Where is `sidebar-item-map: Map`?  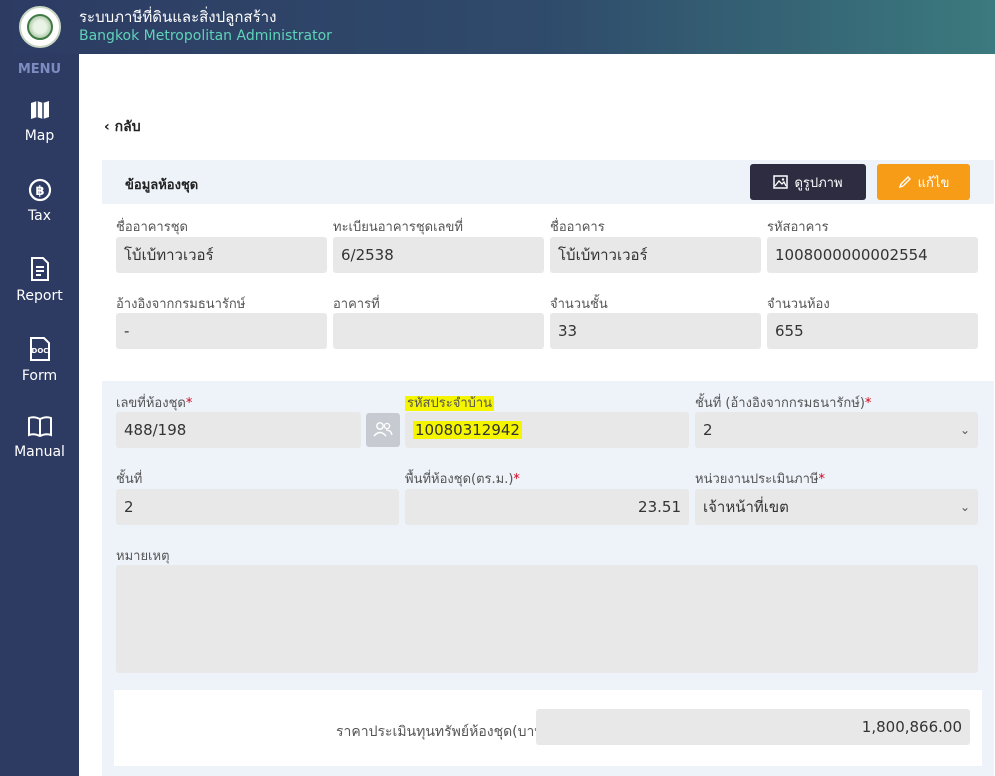
sidebar-item-map: Map is located at coordinates (39, 133).